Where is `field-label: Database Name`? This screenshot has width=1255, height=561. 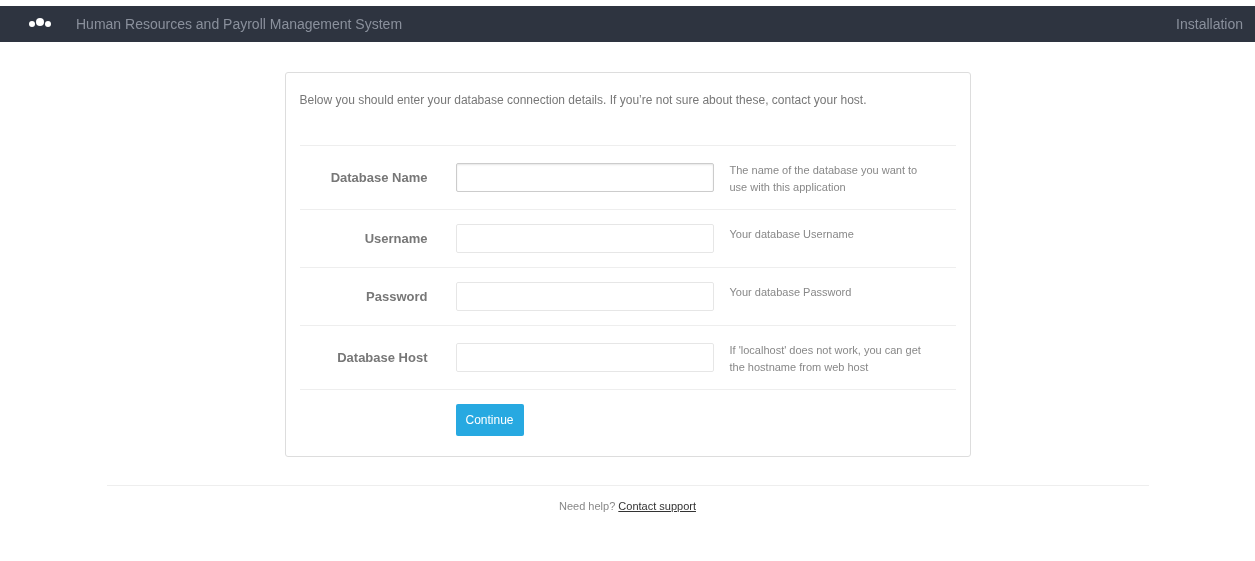
field-label: Database Name is located at coordinates (379, 177).